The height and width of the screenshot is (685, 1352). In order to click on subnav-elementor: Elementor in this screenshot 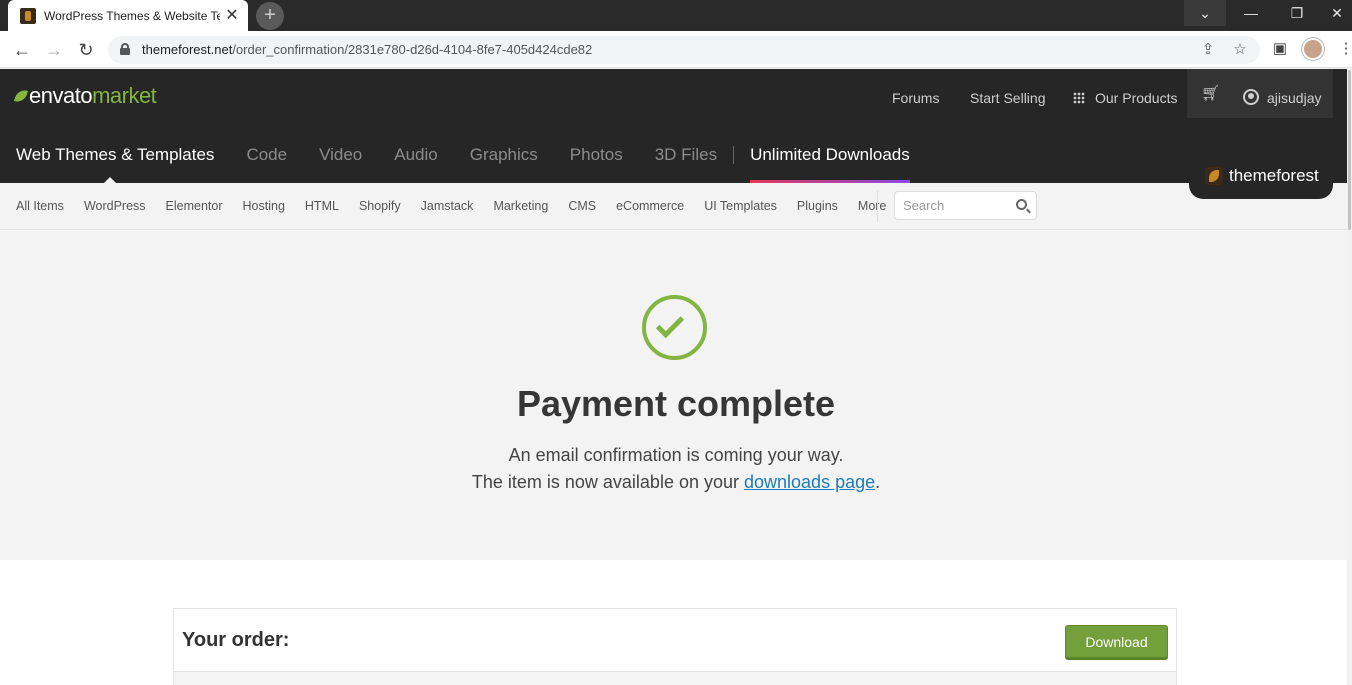, I will do `click(194, 206)`.